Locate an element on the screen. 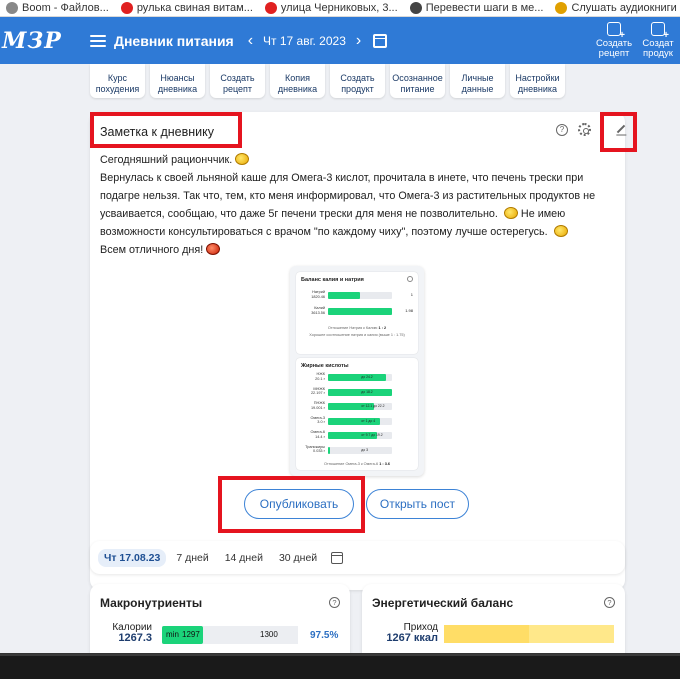  create-recipe-button: Создать рецепт is located at coordinates (614, 40).